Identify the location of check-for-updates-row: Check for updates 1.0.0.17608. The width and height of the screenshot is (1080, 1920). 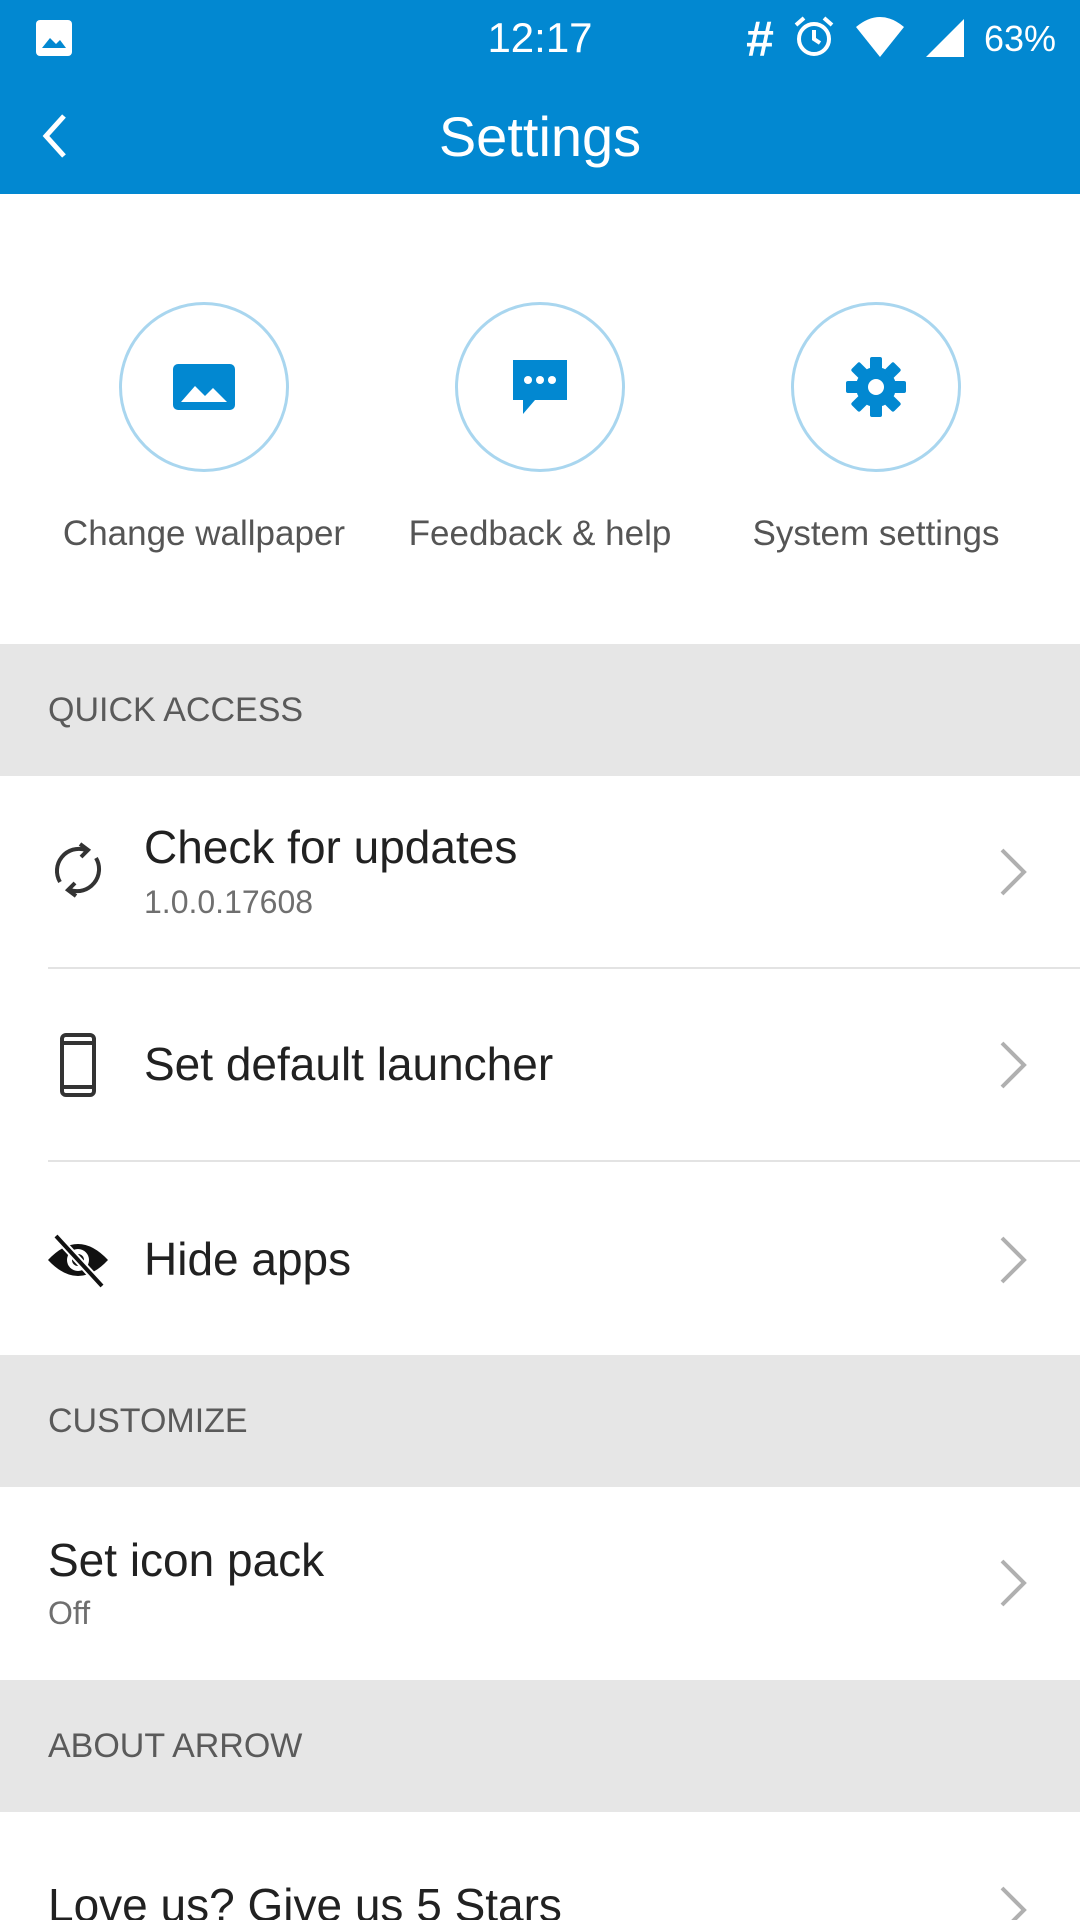
(540, 872).